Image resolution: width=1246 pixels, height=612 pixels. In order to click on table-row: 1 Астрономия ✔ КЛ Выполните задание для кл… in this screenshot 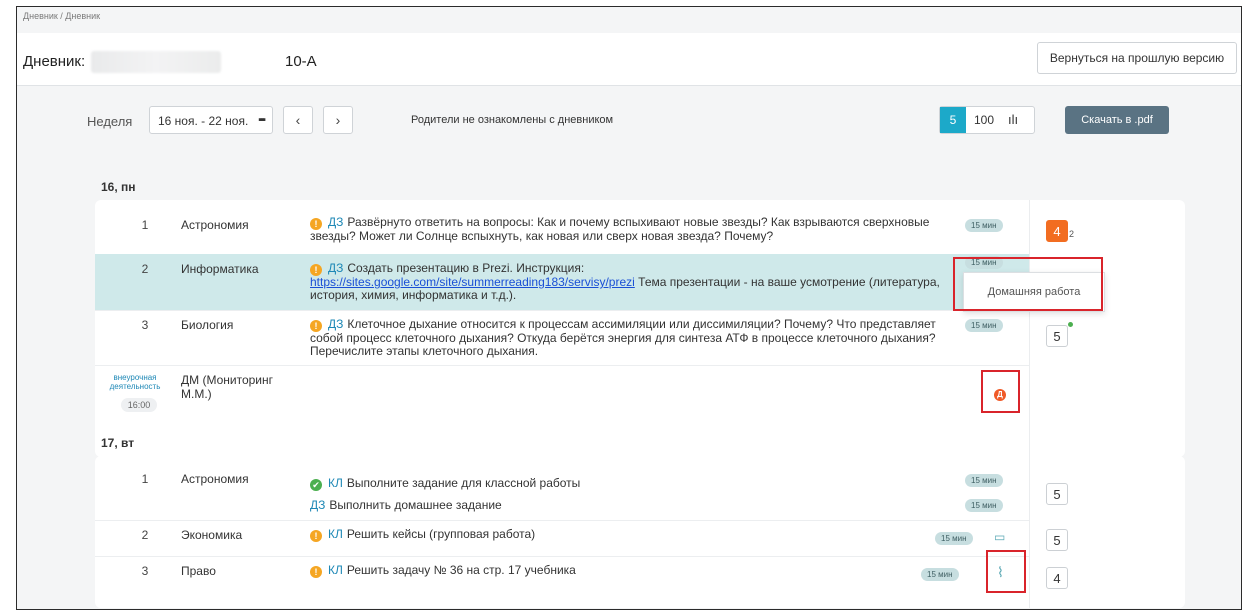, I will do `click(562, 488)`.